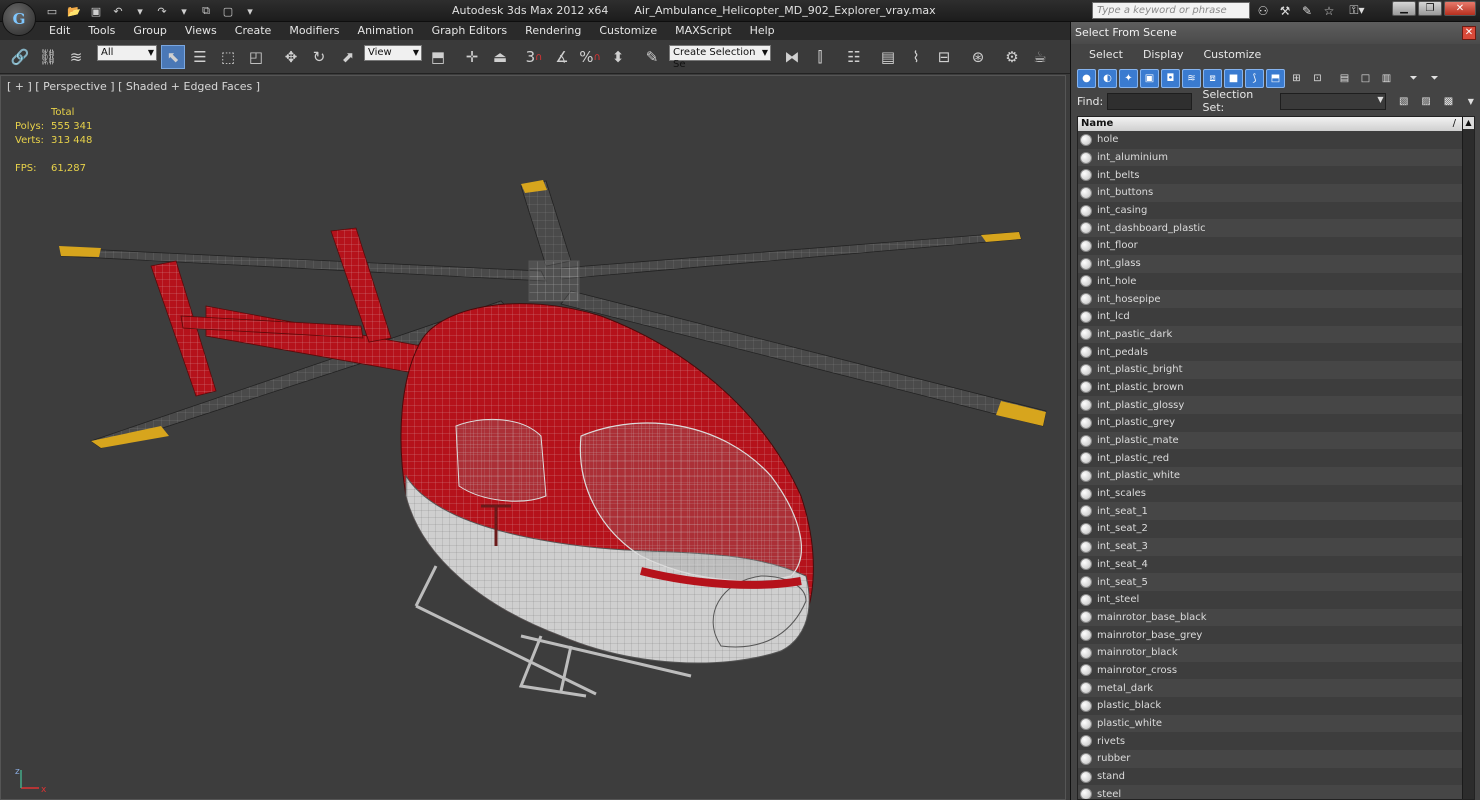 The width and height of the screenshot is (1480, 800). I want to click on list-item: int_hole, so click(1270, 281).